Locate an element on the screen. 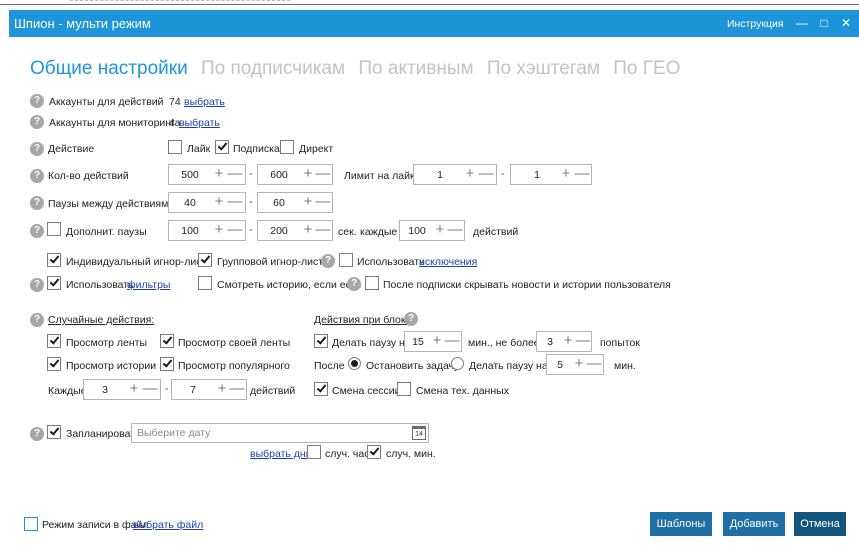 The image size is (859, 554). stop-task-radio is located at coordinates (354, 363).